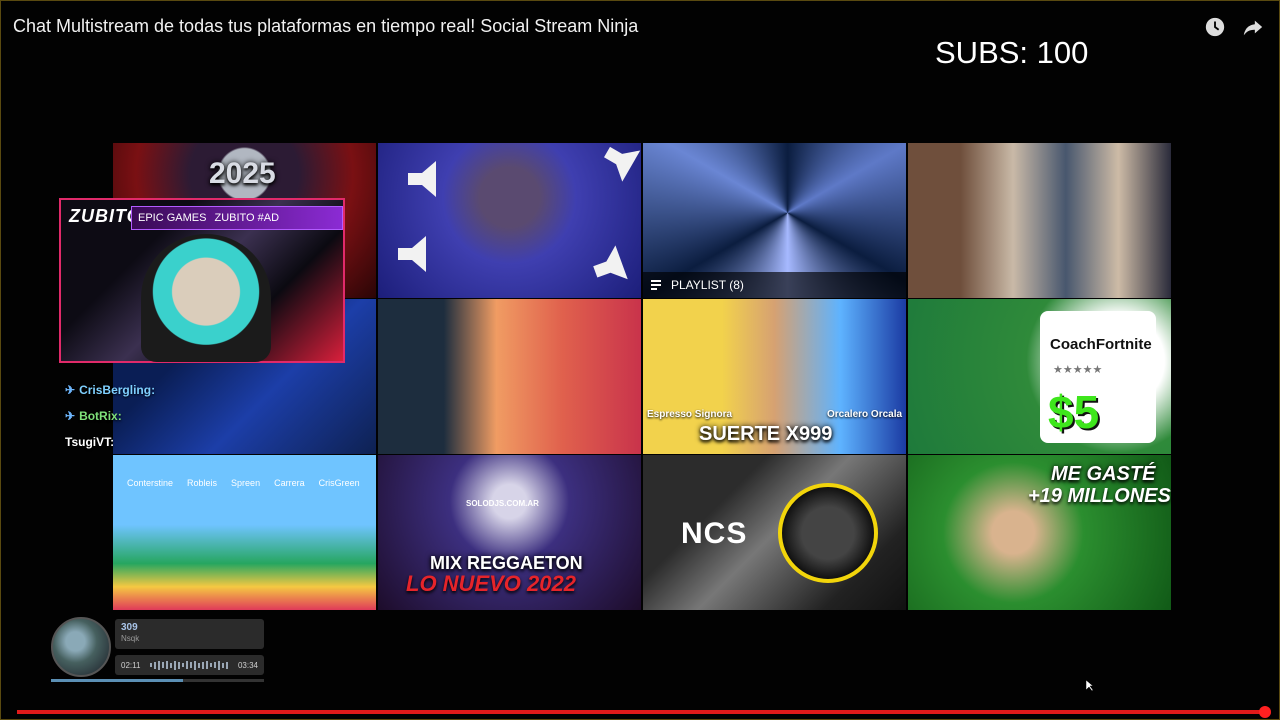 The width and height of the screenshot is (1280, 720). I want to click on tile-caption: 2025, so click(242, 173).